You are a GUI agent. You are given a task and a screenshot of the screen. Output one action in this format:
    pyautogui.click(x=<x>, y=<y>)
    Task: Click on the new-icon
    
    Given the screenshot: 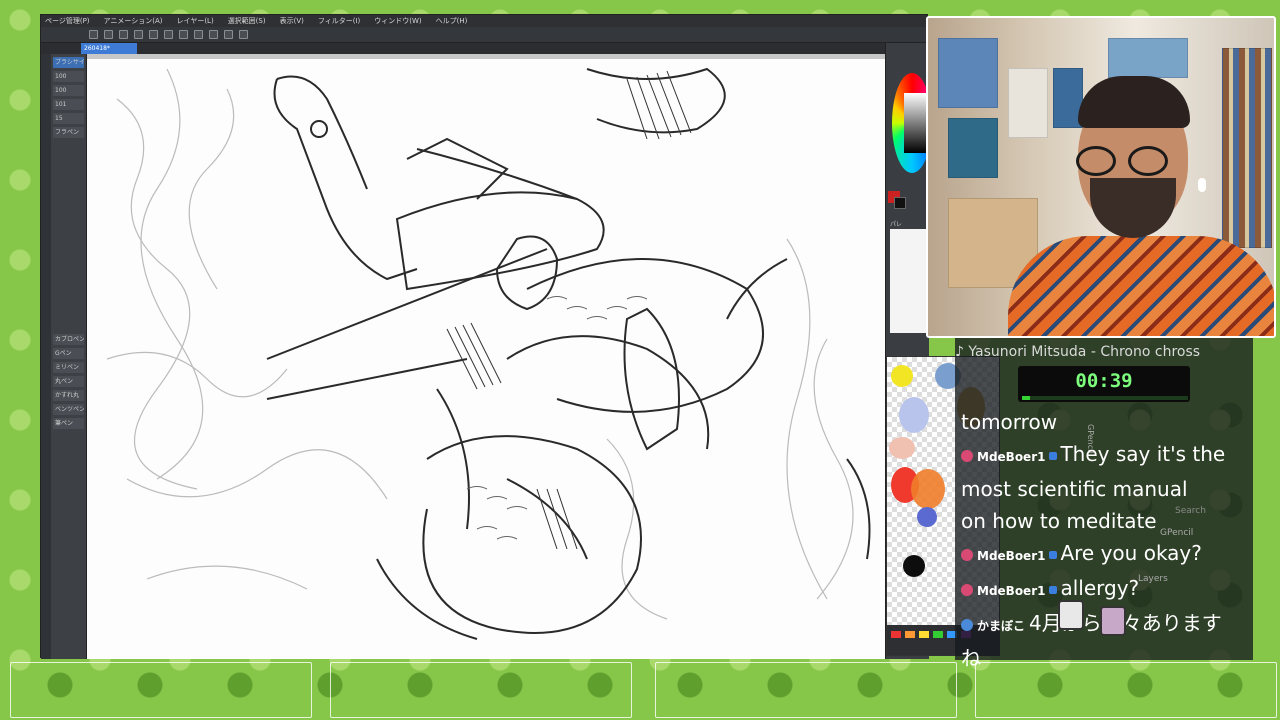 What is the action you would take?
    pyautogui.click(x=93, y=34)
    